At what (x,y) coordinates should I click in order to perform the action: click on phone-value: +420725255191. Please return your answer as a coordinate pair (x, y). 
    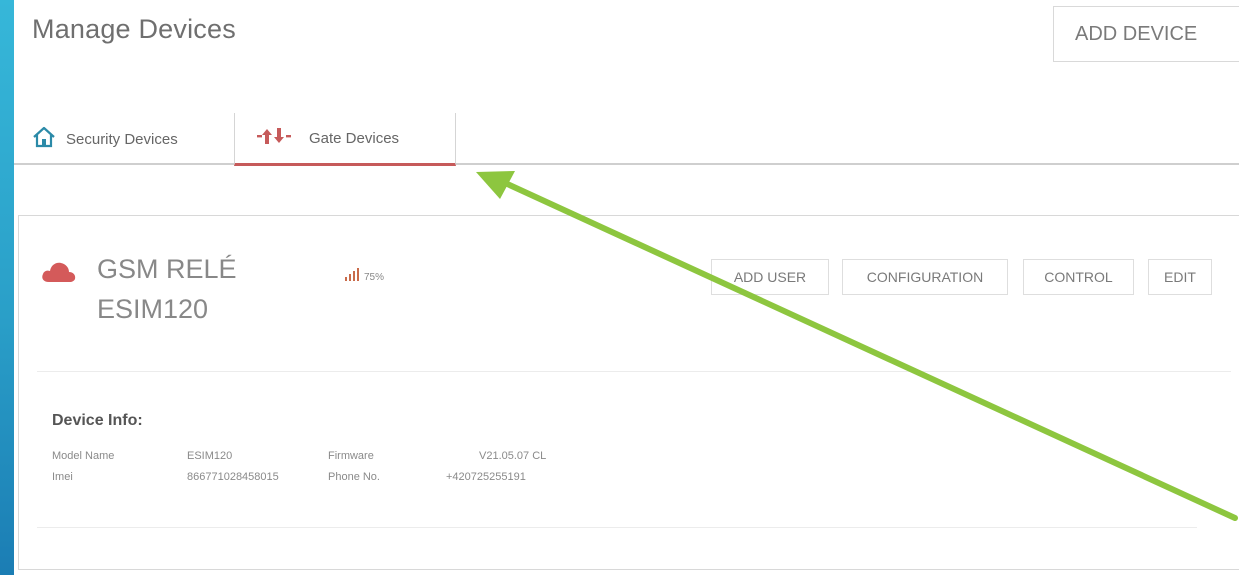
    Looking at the image, I should click on (486, 477).